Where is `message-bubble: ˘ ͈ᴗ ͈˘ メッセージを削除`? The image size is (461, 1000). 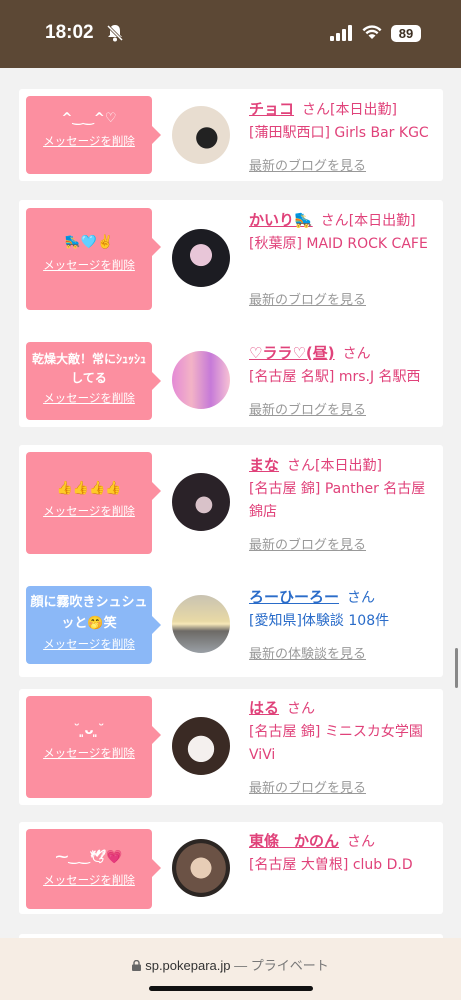 message-bubble: ˘ ͈ᴗ ͈˘ メッセージを削除 is located at coordinates (93, 747).